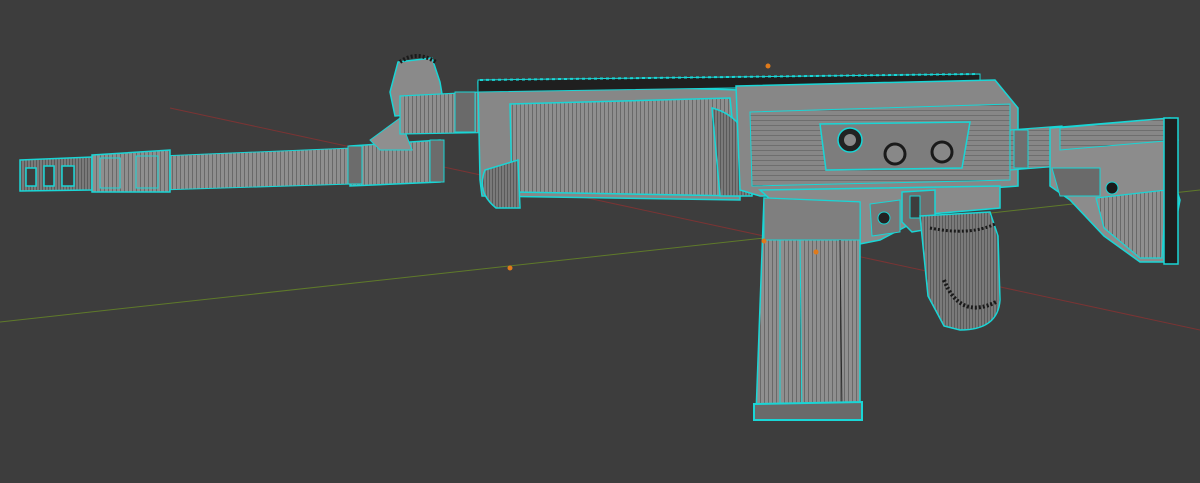 The width and height of the screenshot is (1200, 483). I want to click on selector-knob, so click(942, 152).